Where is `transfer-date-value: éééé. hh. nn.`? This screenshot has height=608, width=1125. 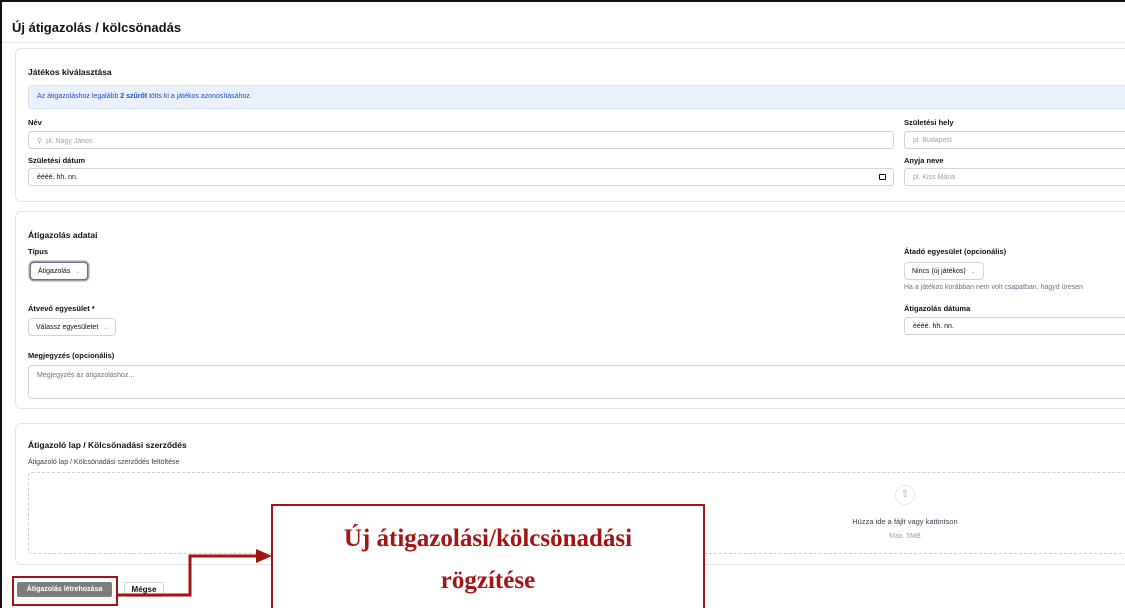 transfer-date-value: éééé. hh. nn. is located at coordinates (933, 326).